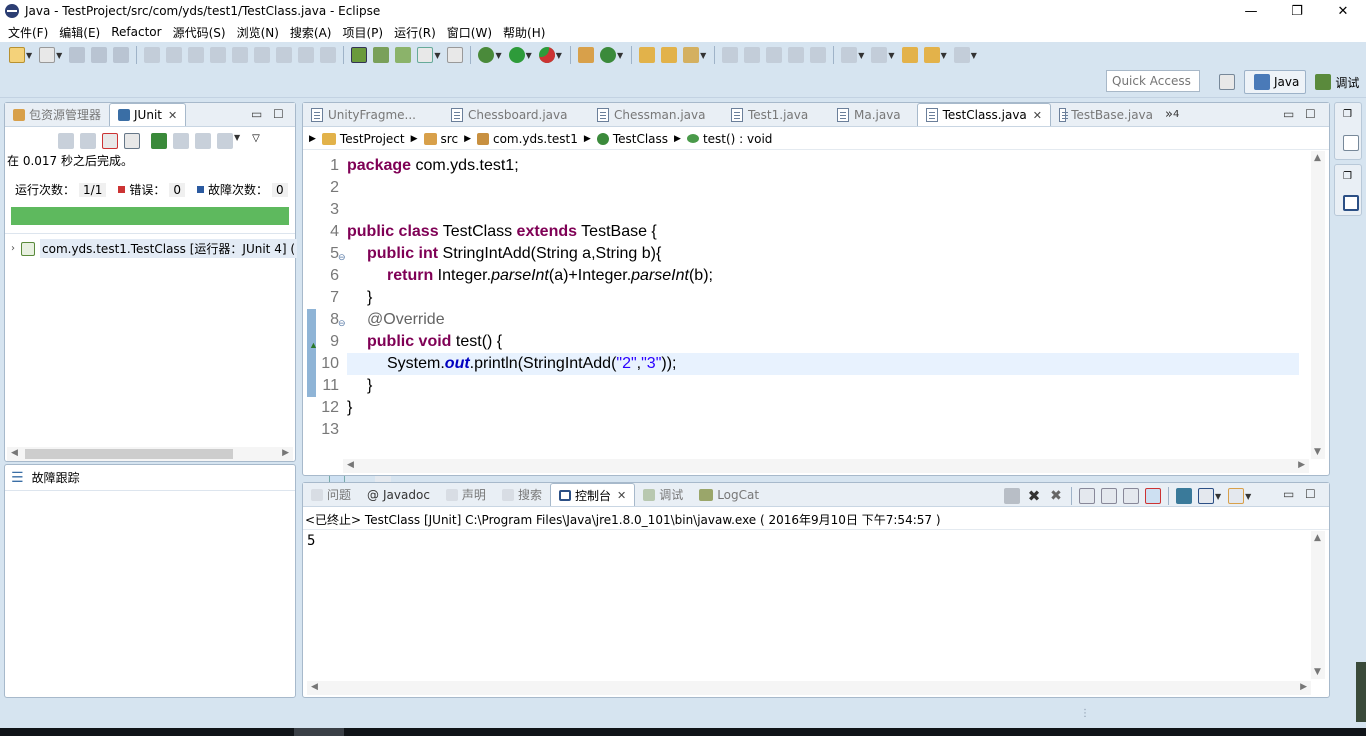 The height and width of the screenshot is (736, 1366). Describe the element at coordinates (486, 55) in the screenshot. I see `debug-icon` at that location.